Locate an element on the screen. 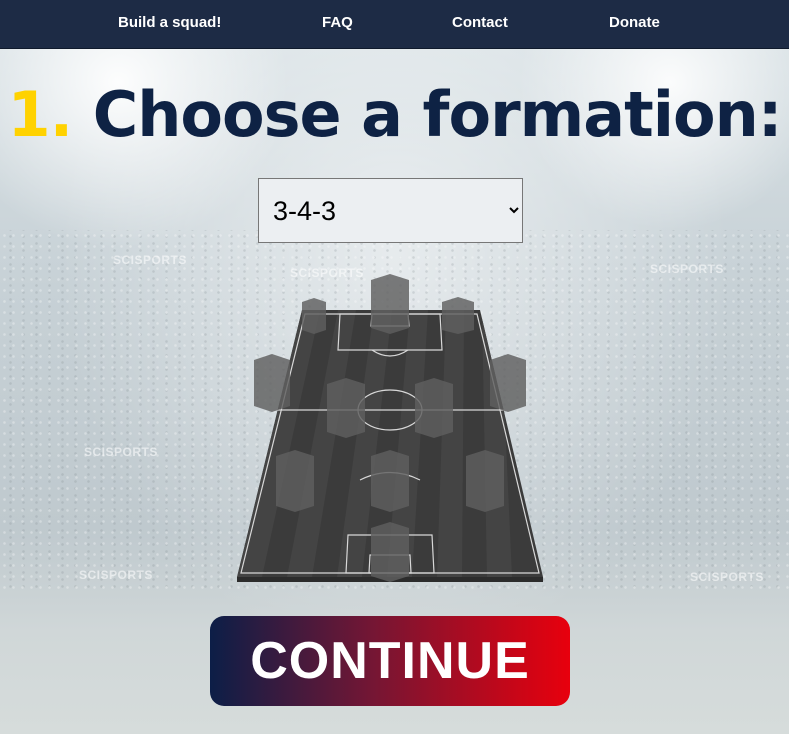 The image size is (789, 734). formation-select: 3-4-3 is located at coordinates (390, 210).